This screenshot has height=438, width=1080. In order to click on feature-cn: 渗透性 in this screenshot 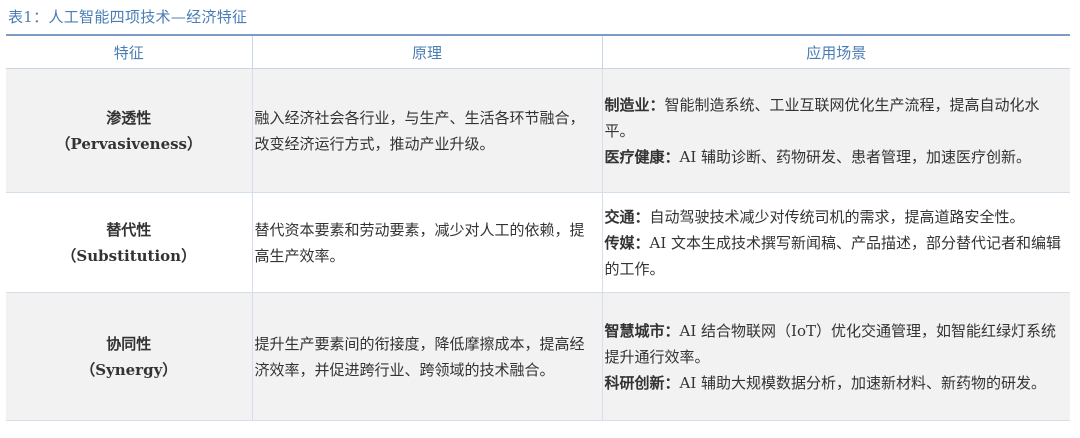, I will do `click(129, 117)`.